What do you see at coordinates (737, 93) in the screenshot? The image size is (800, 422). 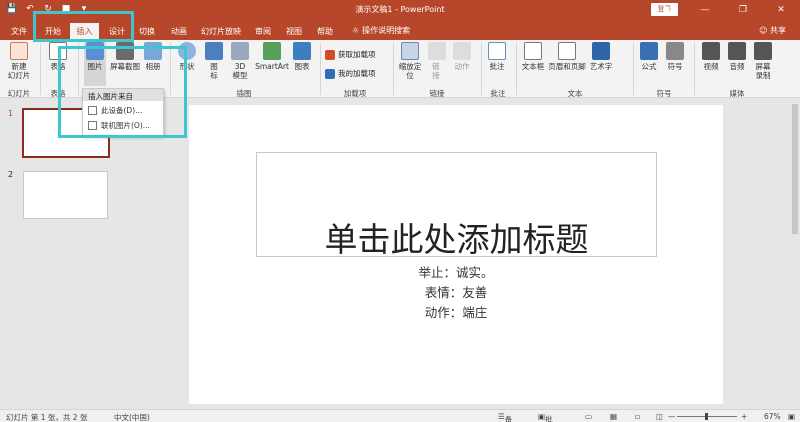 I see `group-label-media: 媒体` at bounding box center [737, 93].